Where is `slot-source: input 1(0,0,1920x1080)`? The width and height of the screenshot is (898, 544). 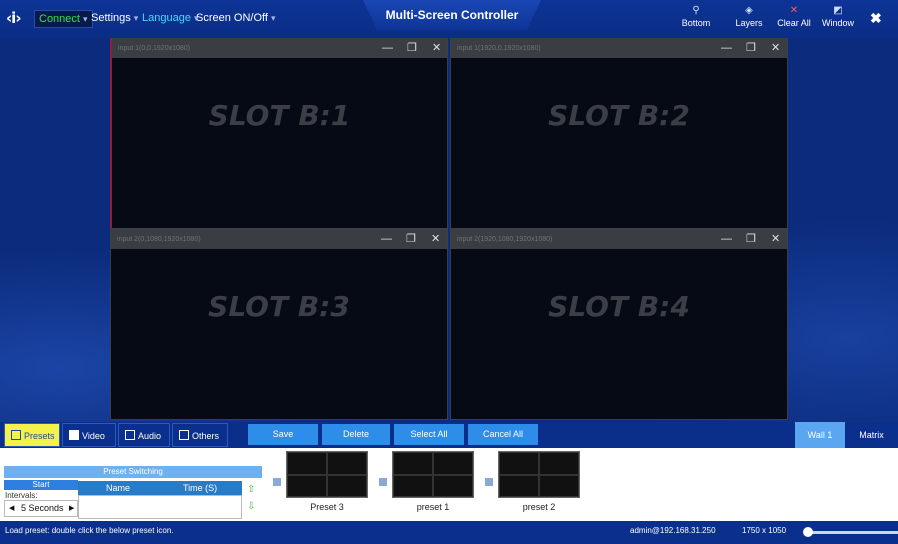
slot-source: input 1(0,0,1920x1080) is located at coordinates (279, 48).